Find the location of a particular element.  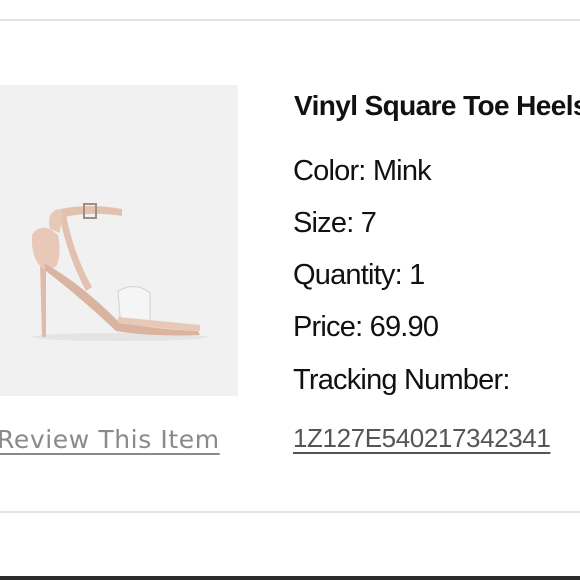

color-label: Color: is located at coordinates (329, 171).